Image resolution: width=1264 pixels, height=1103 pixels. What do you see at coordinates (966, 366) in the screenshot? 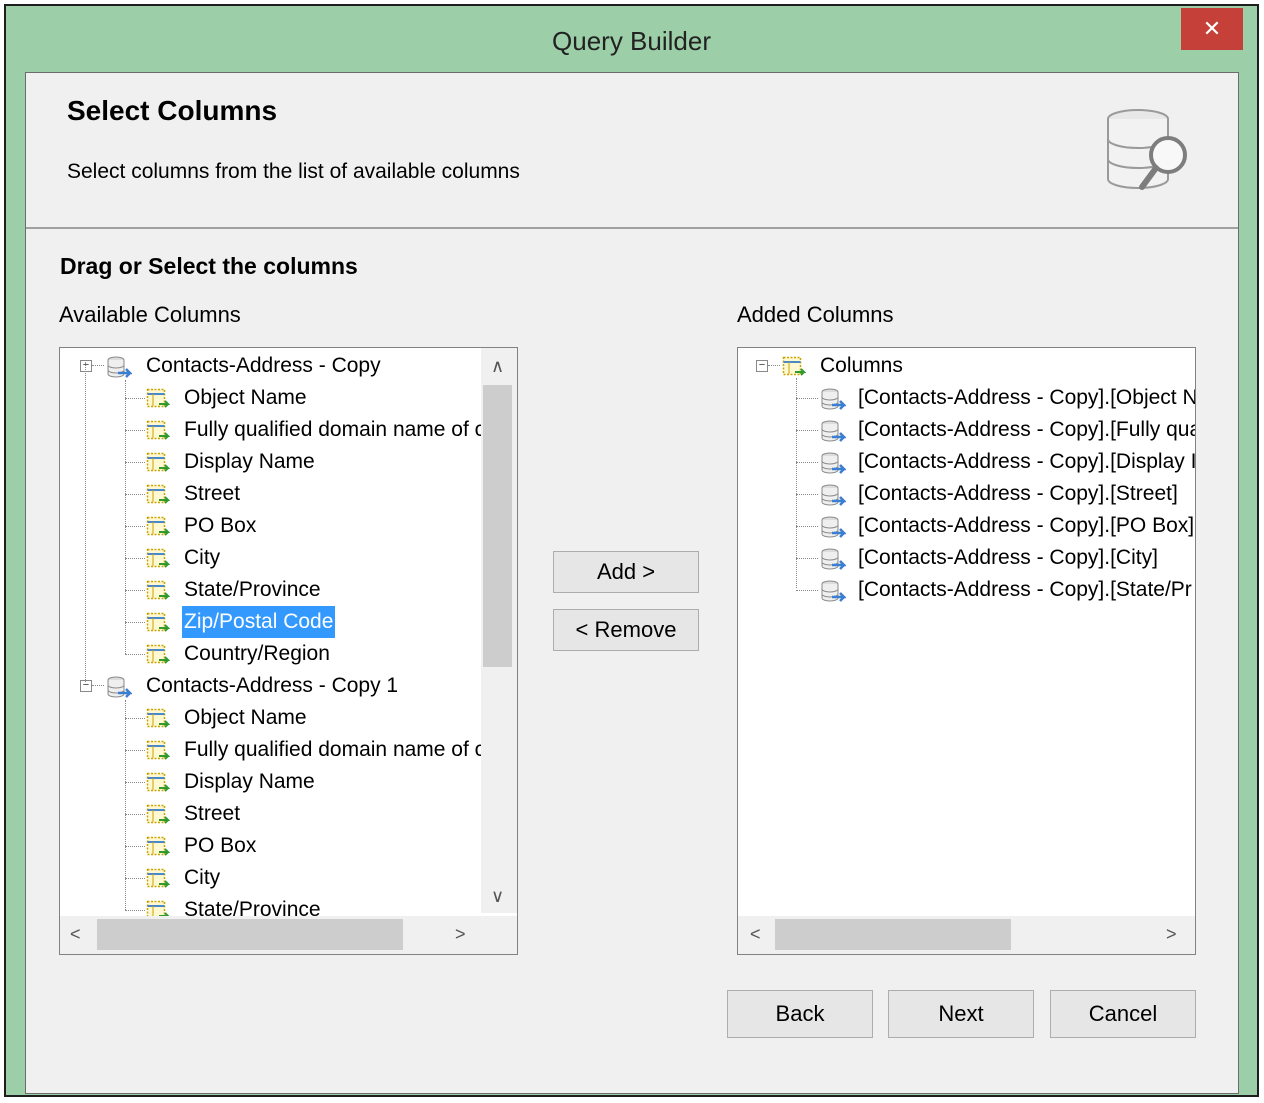
I see `tree-root-node: − Columns` at bounding box center [966, 366].